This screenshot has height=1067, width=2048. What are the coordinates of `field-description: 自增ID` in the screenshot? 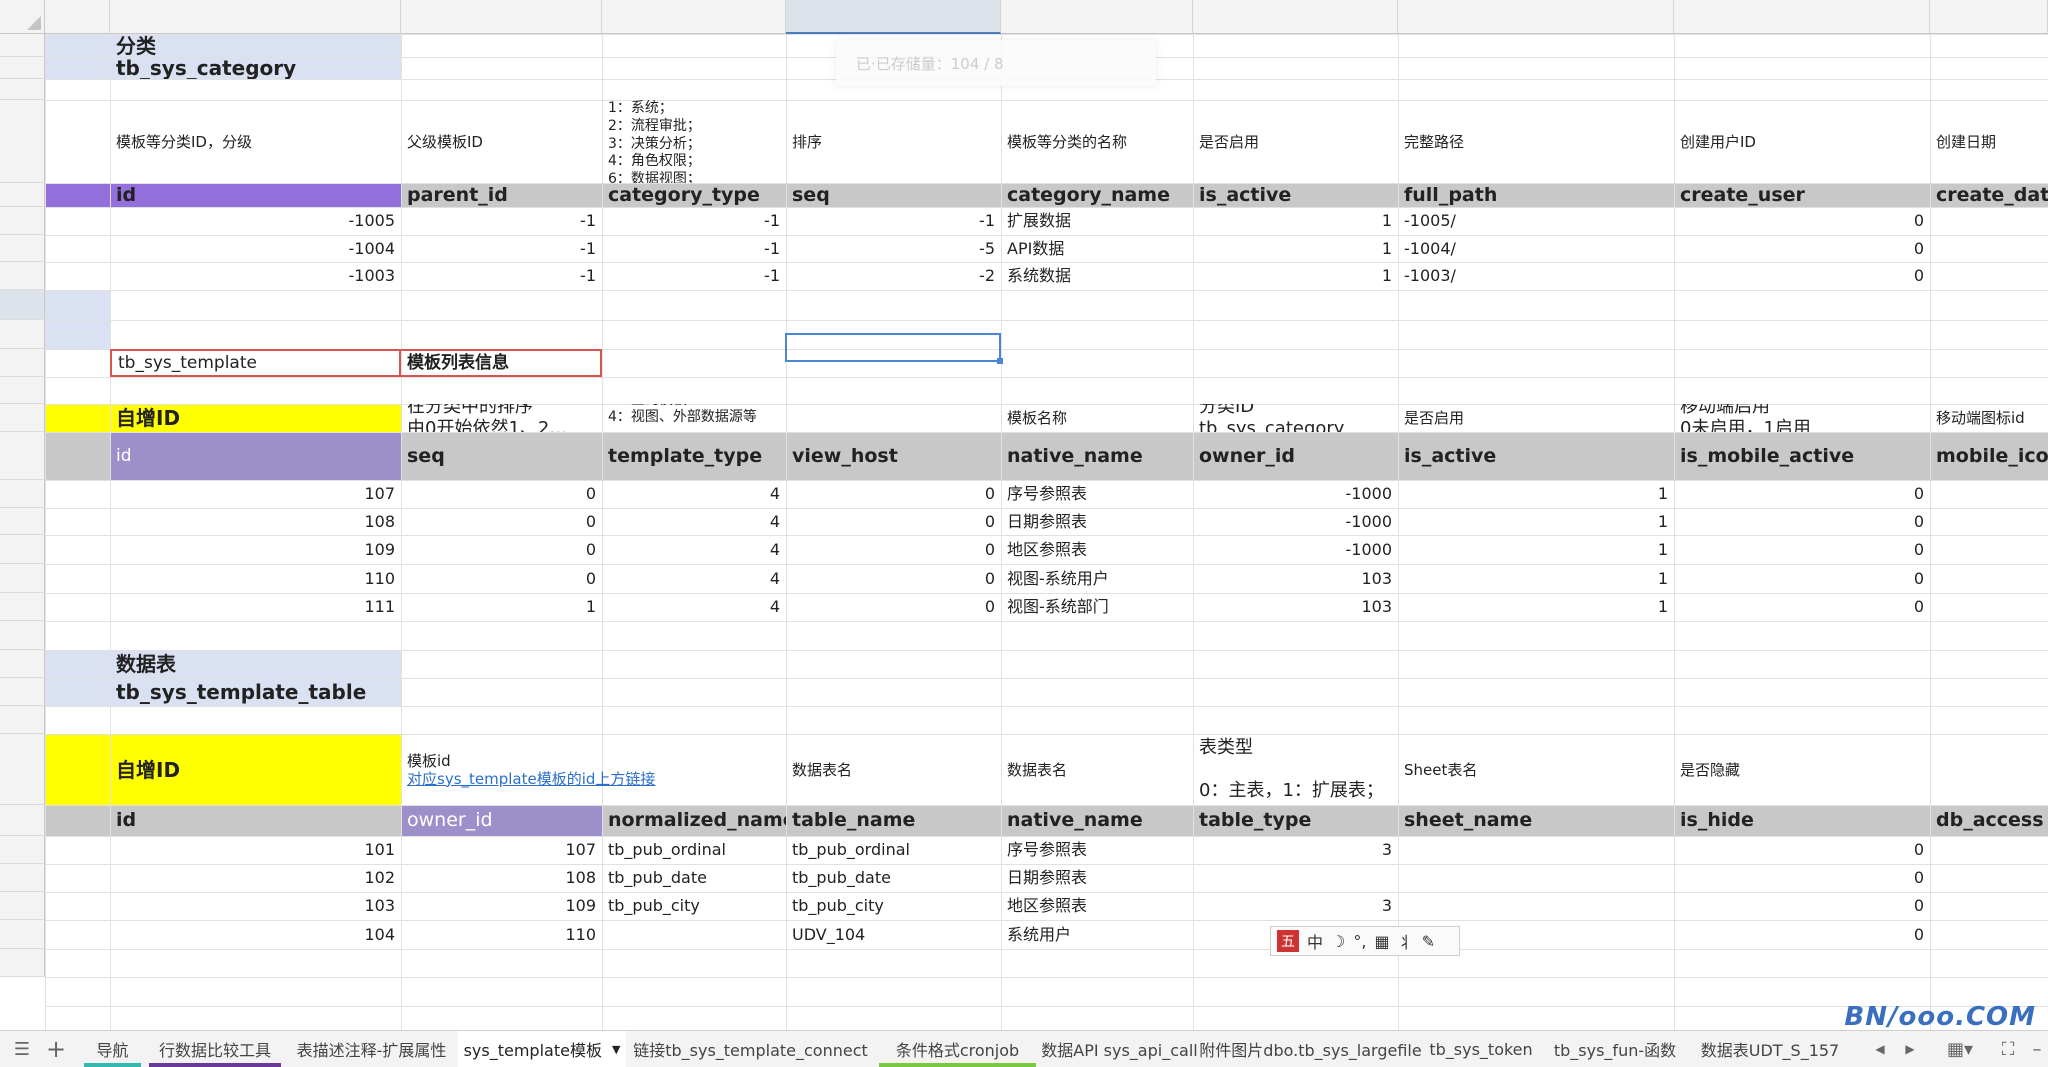 It's located at (255, 769).